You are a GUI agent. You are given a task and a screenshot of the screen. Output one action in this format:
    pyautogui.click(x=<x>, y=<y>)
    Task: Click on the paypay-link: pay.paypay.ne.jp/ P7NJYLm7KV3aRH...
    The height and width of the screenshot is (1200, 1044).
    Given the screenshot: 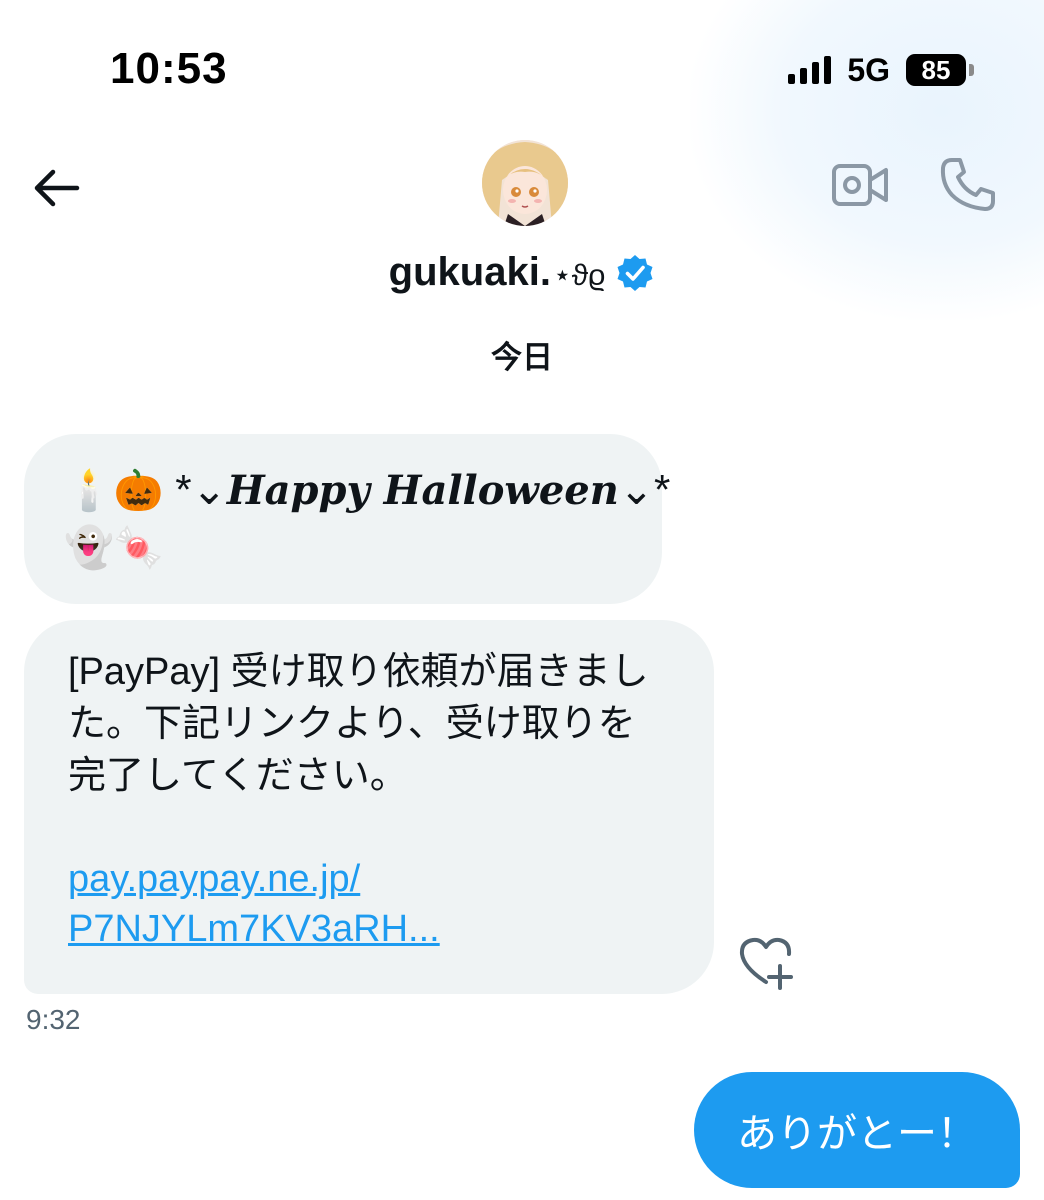 What is the action you would take?
    pyautogui.click(x=369, y=904)
    